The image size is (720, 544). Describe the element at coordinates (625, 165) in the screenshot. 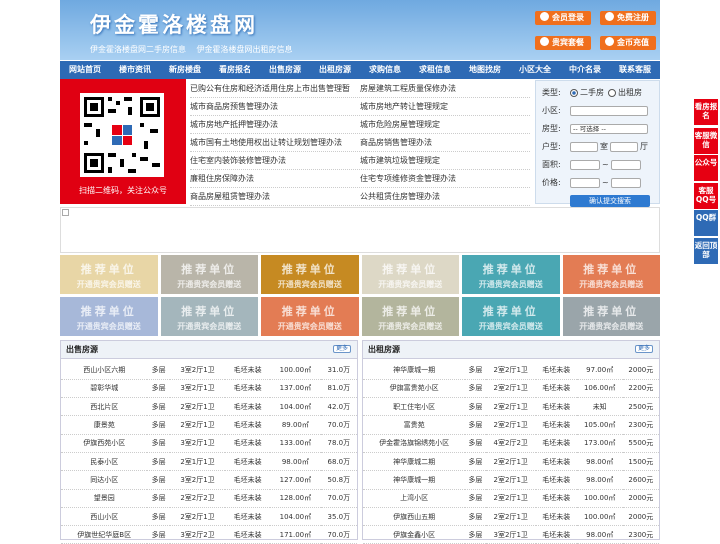

I see `area-max-input` at that location.